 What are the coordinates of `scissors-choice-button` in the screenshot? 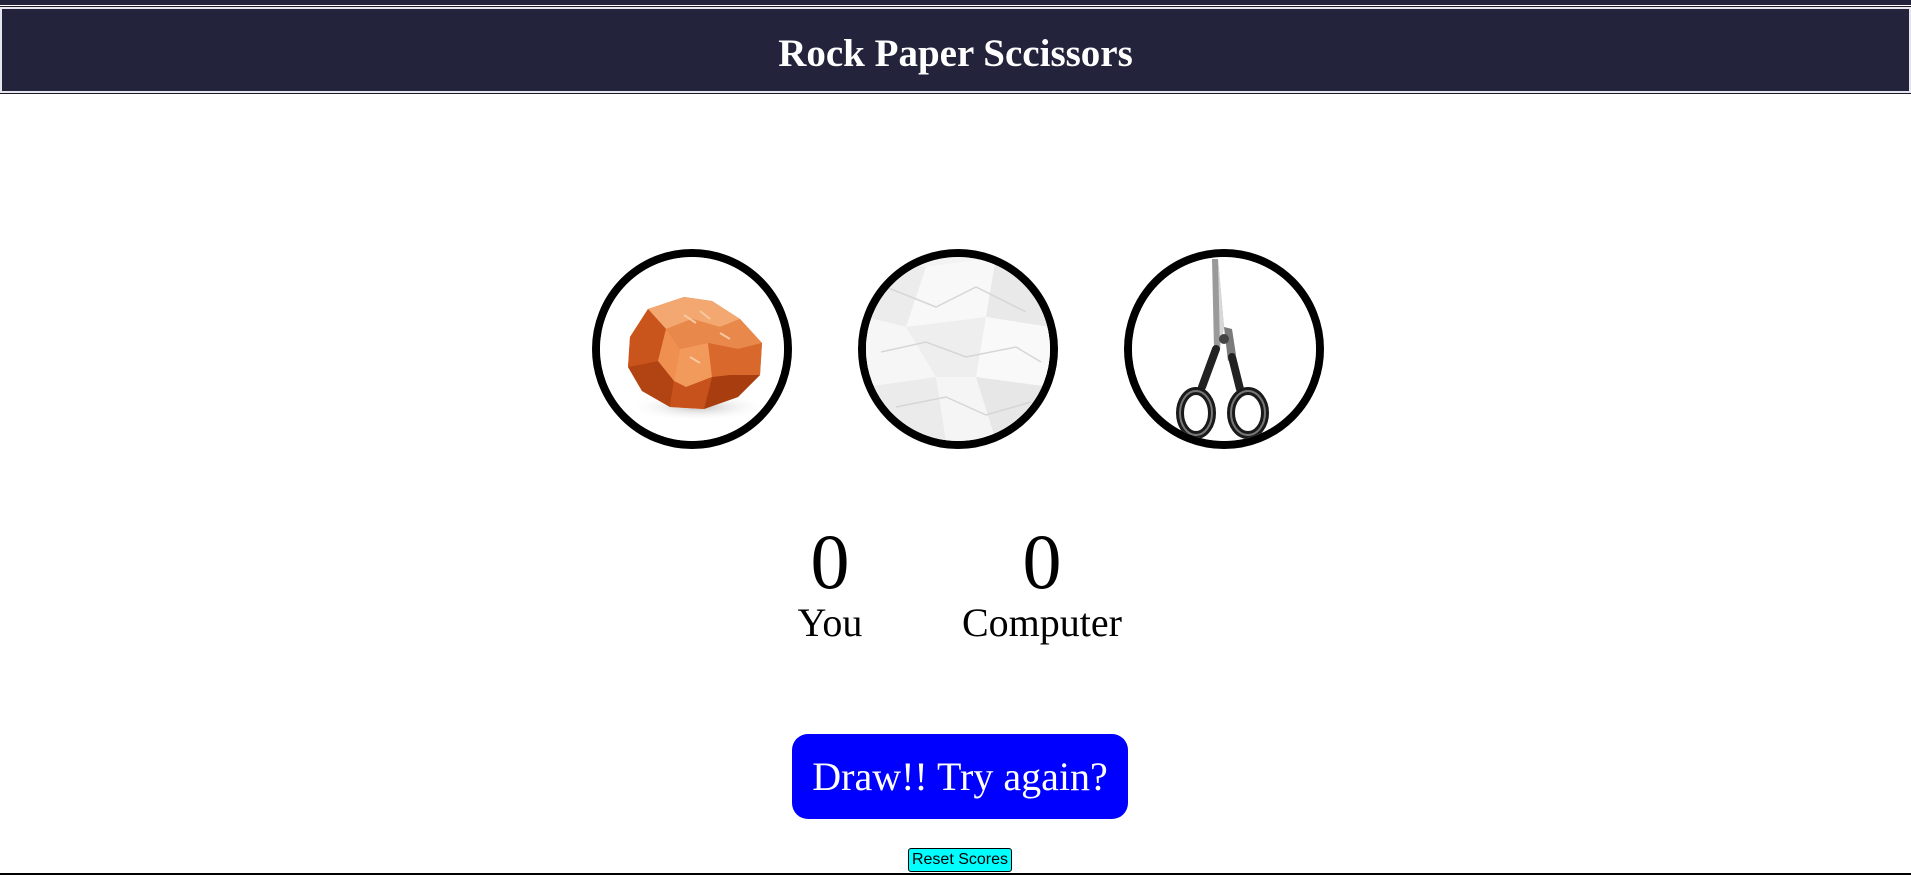 It's located at (1224, 349).